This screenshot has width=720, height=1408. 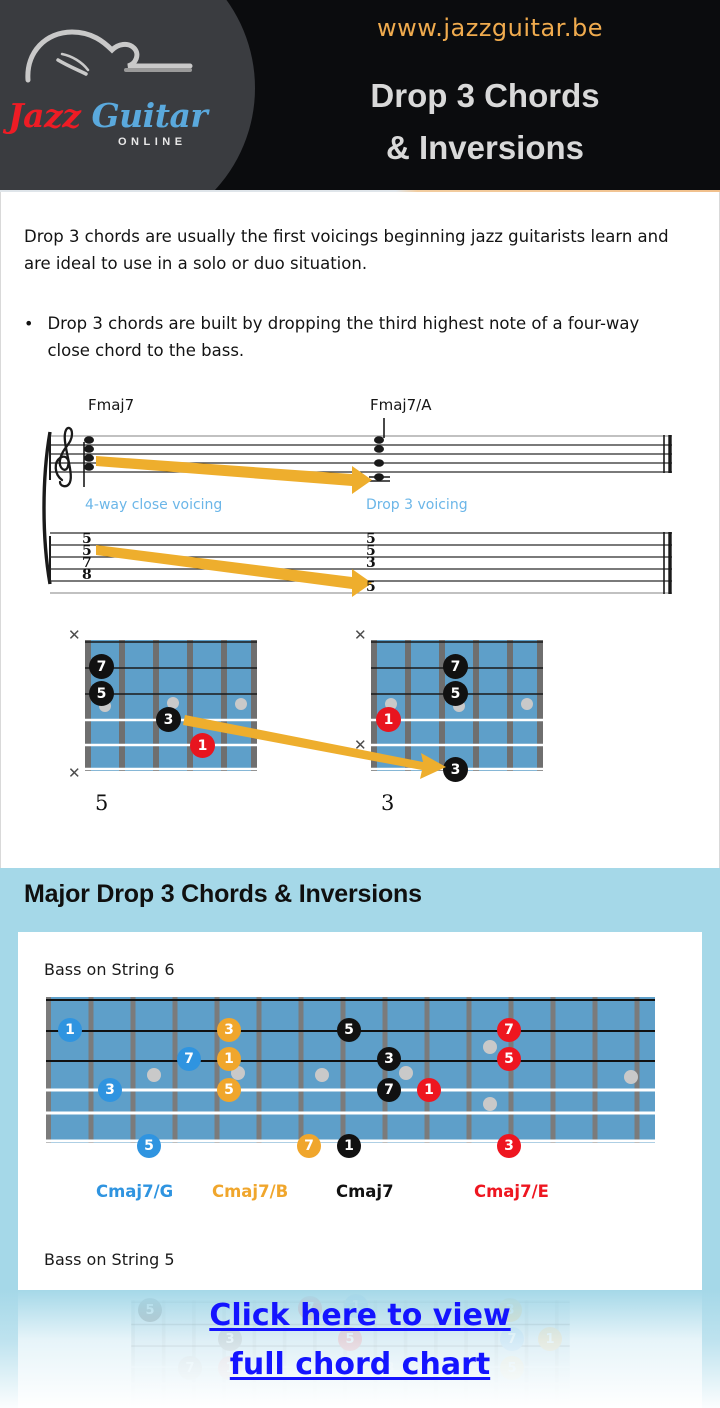 I want to click on tab-left-num-4: 8, so click(x=87, y=575).